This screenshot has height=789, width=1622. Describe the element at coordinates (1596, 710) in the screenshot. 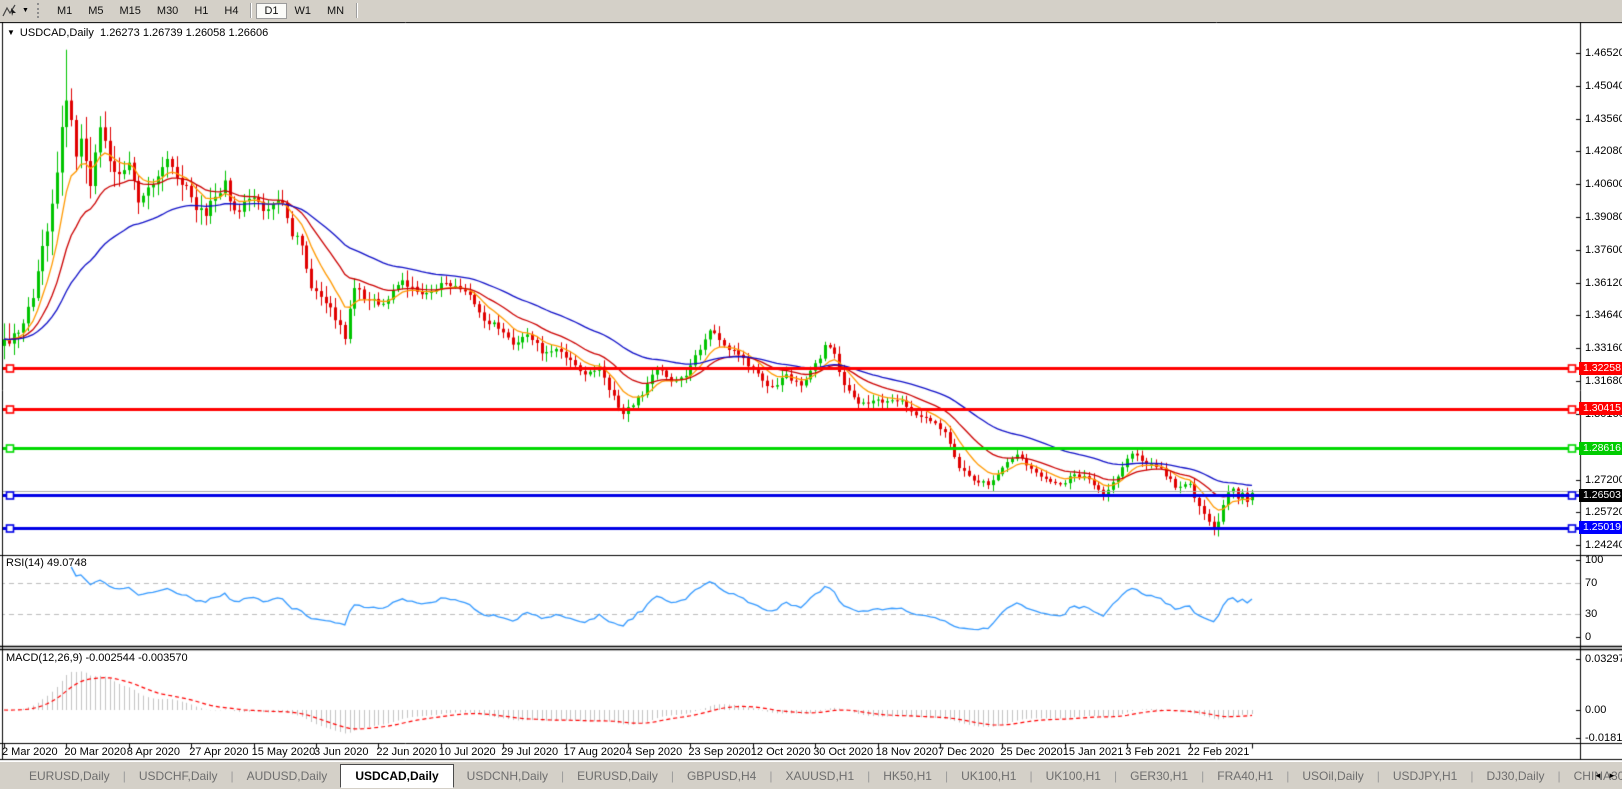

I see `macd-axis-label: 0.00` at that location.